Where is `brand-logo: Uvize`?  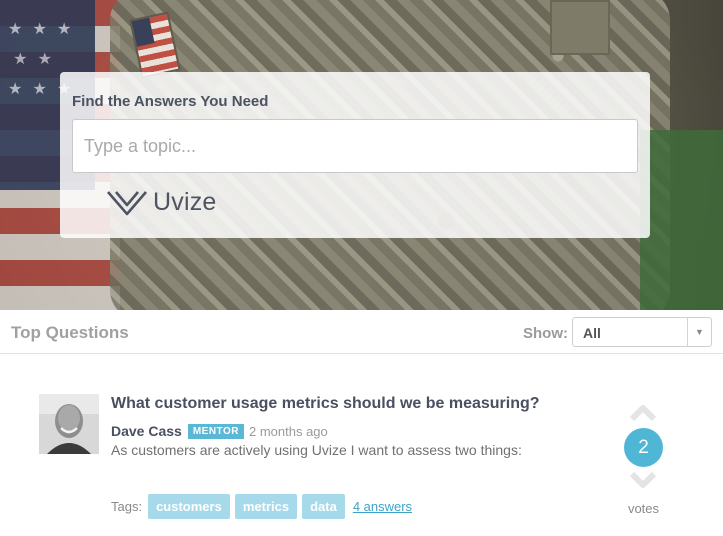 brand-logo: Uvize is located at coordinates (161, 202).